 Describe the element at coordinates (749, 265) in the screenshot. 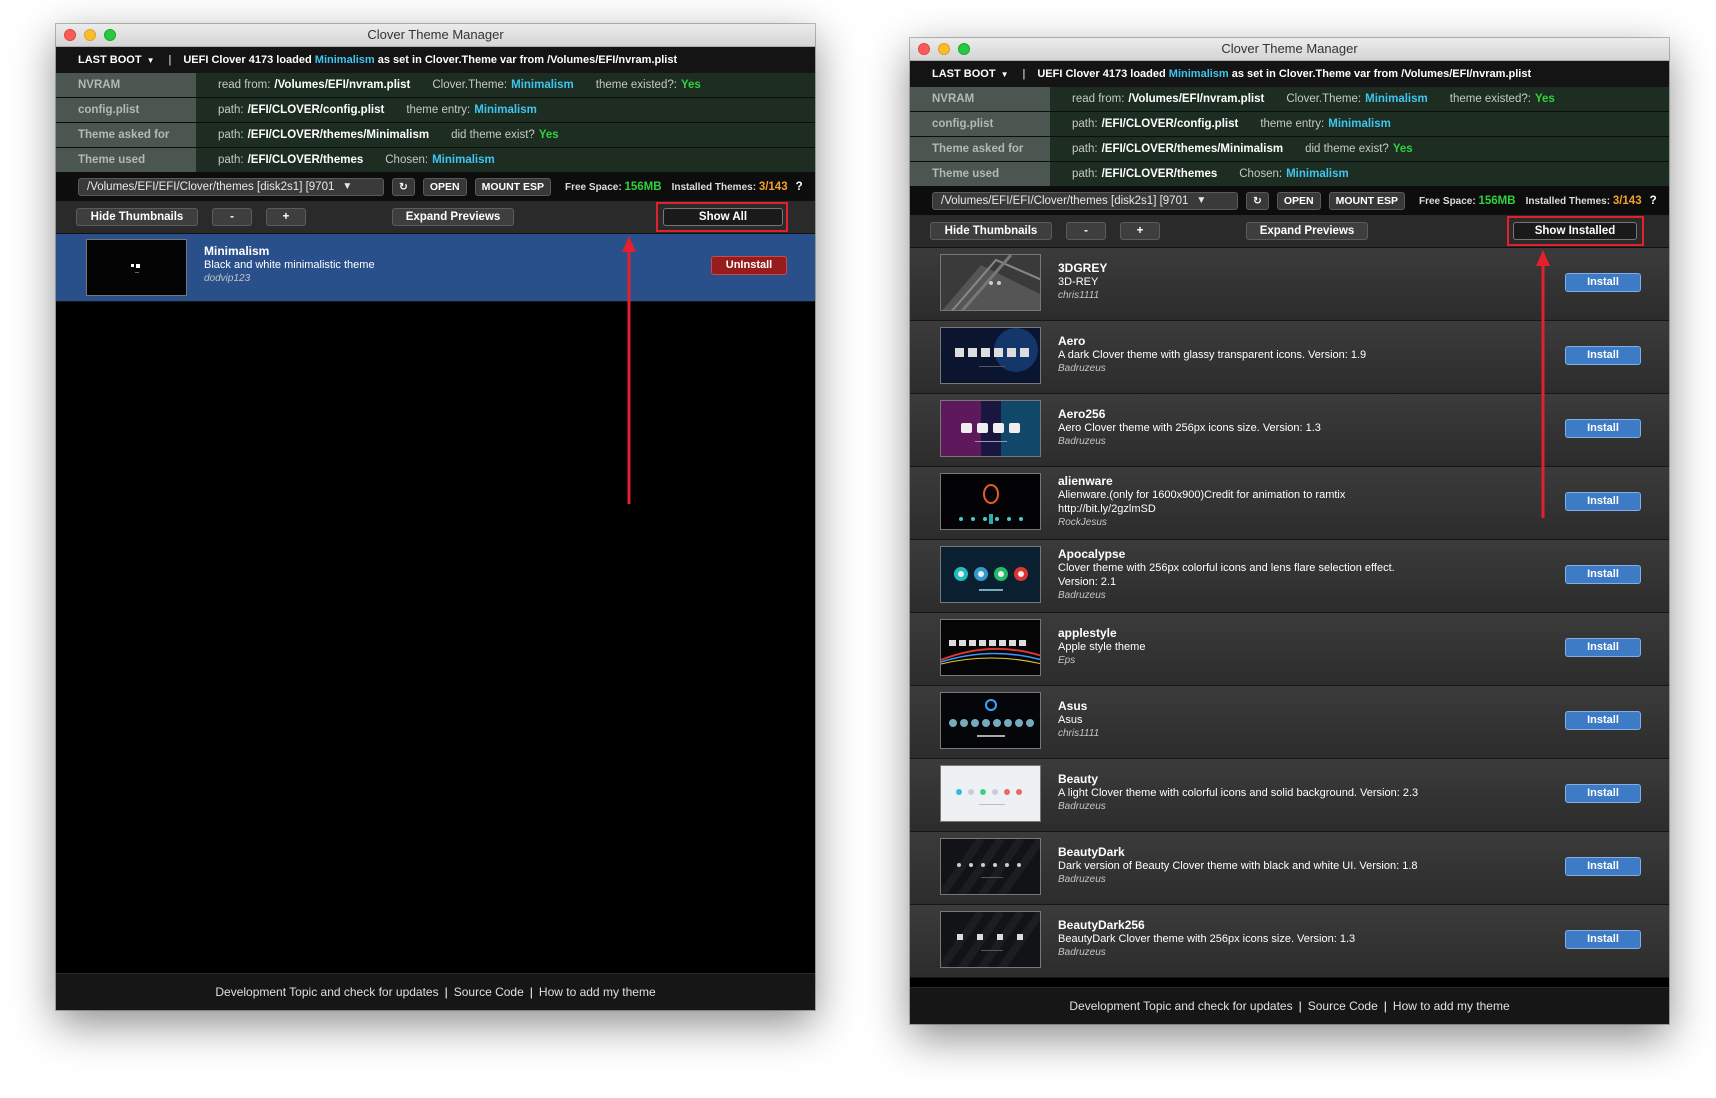

I see `uninstall-button: UnInstall` at that location.